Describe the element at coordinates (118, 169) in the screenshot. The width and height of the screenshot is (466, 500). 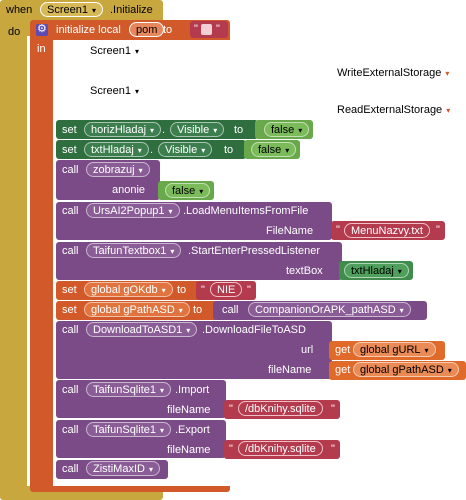
I see `procedure-dropdown: zobrazuj ▾` at that location.